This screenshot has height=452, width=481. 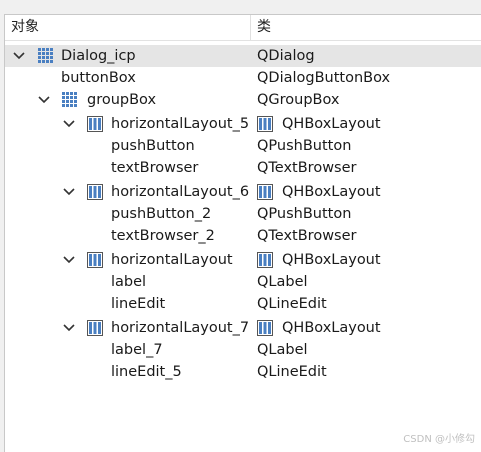 I want to click on class-name: QDialogButtonBox, so click(x=324, y=78).